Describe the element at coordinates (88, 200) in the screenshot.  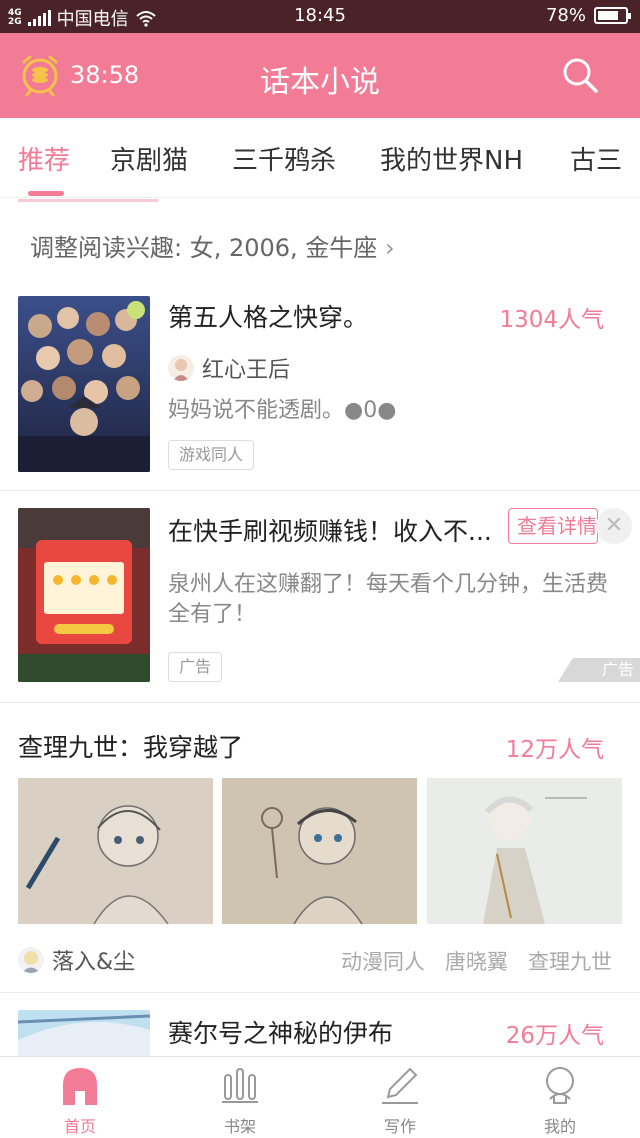
I see `scrolled-section-remnant` at that location.